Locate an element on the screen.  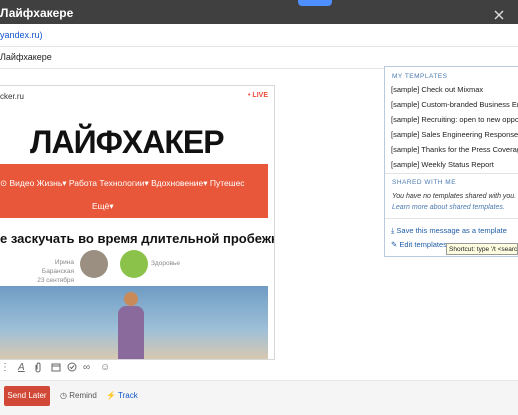
underline-a-icon: A is located at coordinates (21, 367).